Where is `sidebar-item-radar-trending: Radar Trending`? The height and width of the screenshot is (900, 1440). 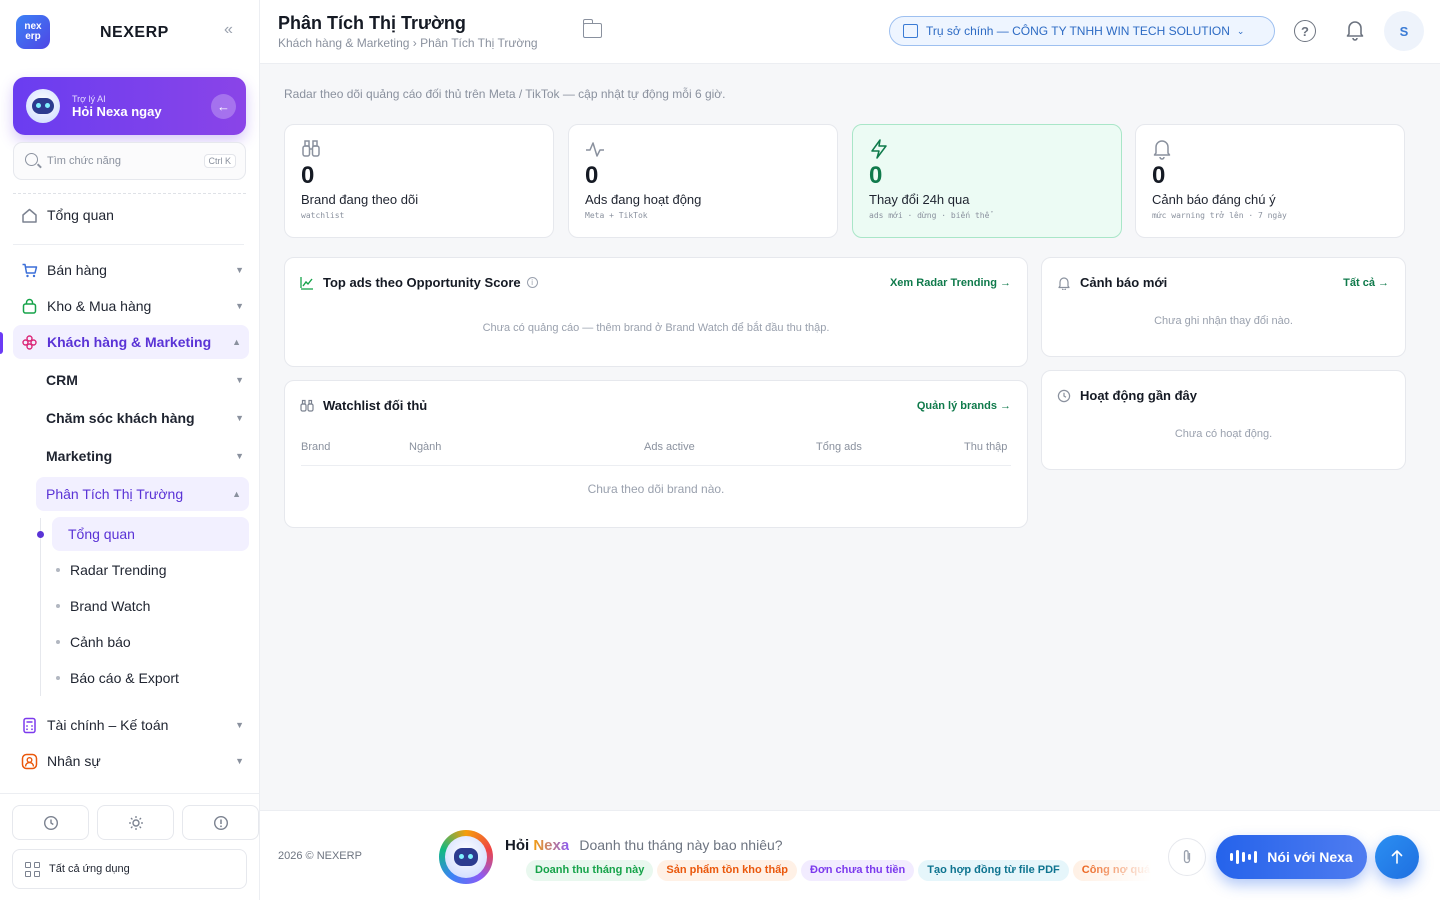
sidebar-item-radar-trending: Radar Trending is located at coordinates (151, 570).